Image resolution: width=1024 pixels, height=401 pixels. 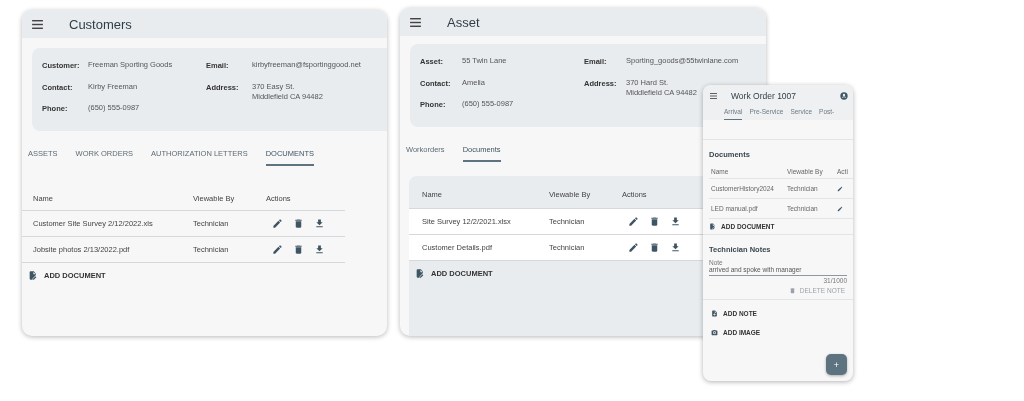 What do you see at coordinates (714, 313) in the screenshot?
I see `note-add-icon` at bounding box center [714, 313].